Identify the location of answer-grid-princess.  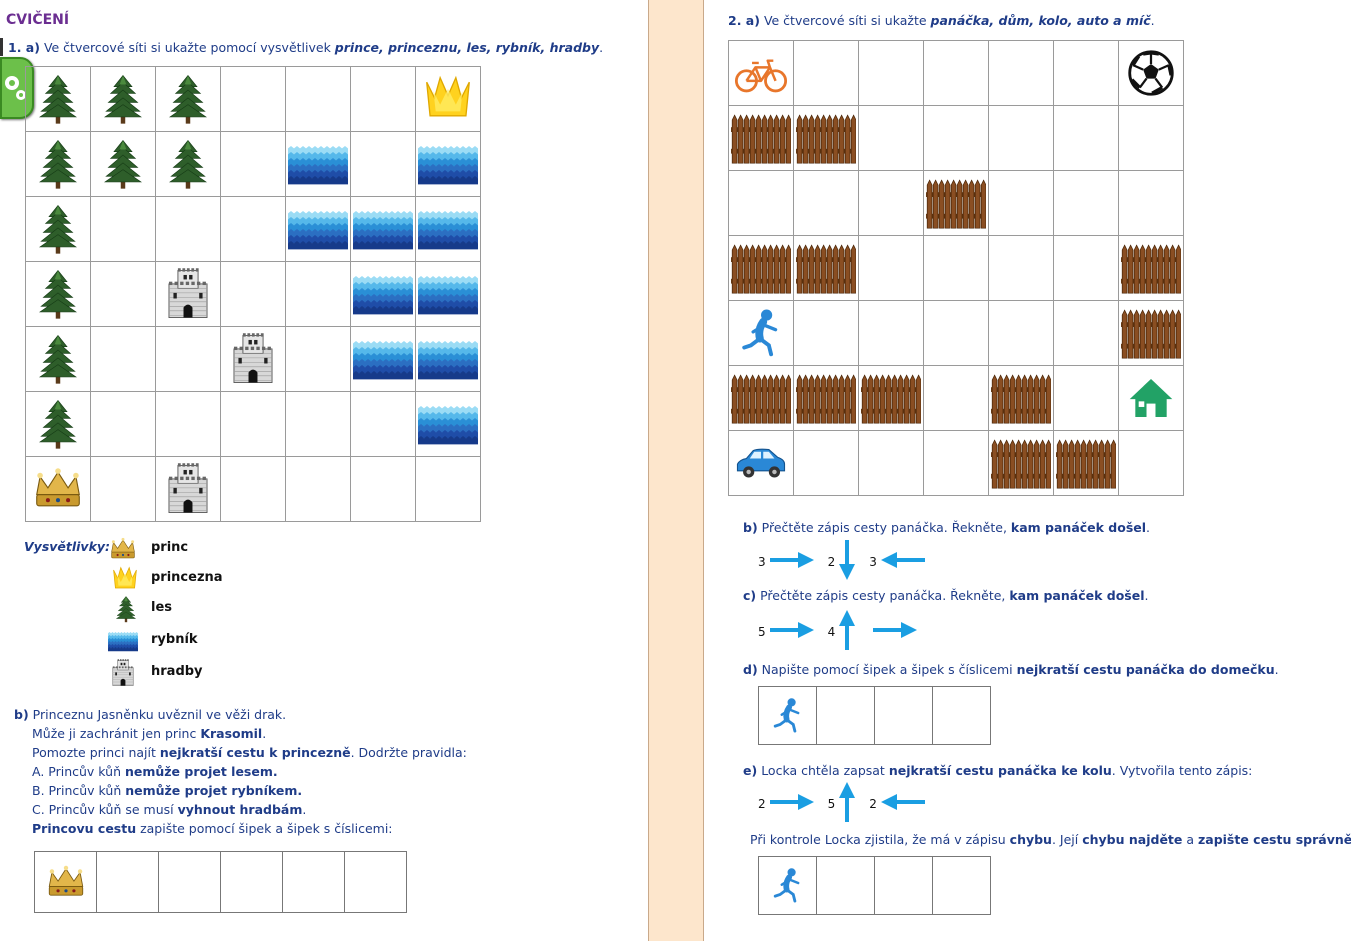
(220, 882).